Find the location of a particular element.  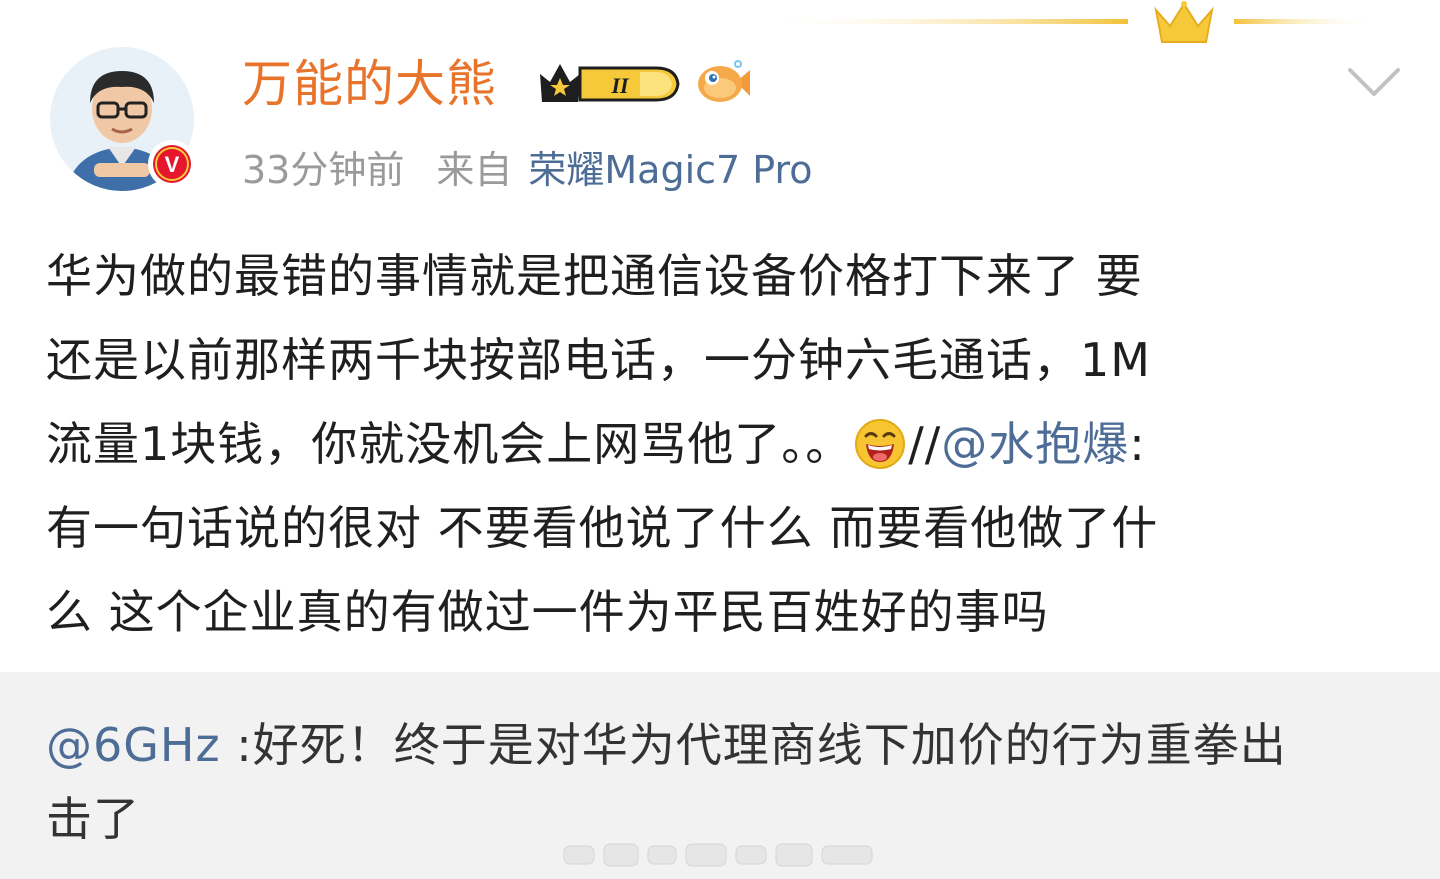

member-level-badge: II is located at coordinates (609, 84).